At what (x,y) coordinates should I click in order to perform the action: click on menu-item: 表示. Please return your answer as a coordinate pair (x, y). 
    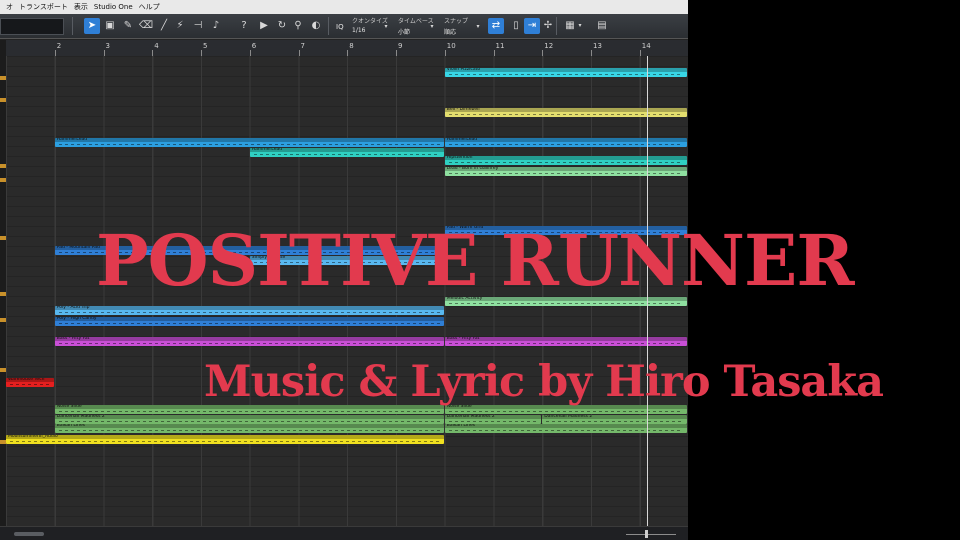
    Looking at the image, I should click on (81, 7).